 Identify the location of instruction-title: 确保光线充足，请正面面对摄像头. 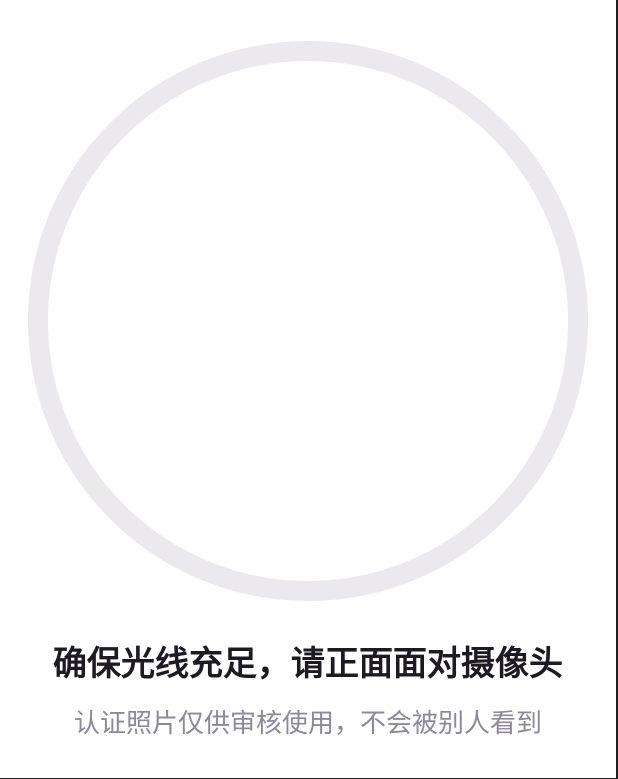
(308, 664).